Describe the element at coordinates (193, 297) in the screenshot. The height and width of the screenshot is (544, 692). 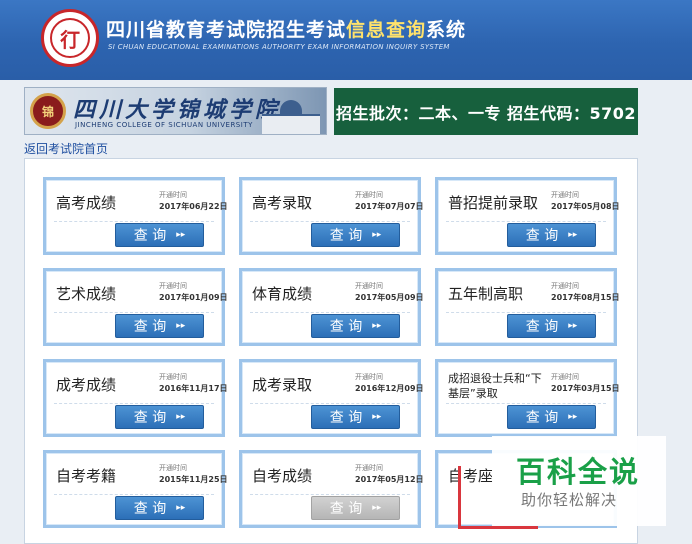
I see `open-time: 2017年01月09日` at that location.